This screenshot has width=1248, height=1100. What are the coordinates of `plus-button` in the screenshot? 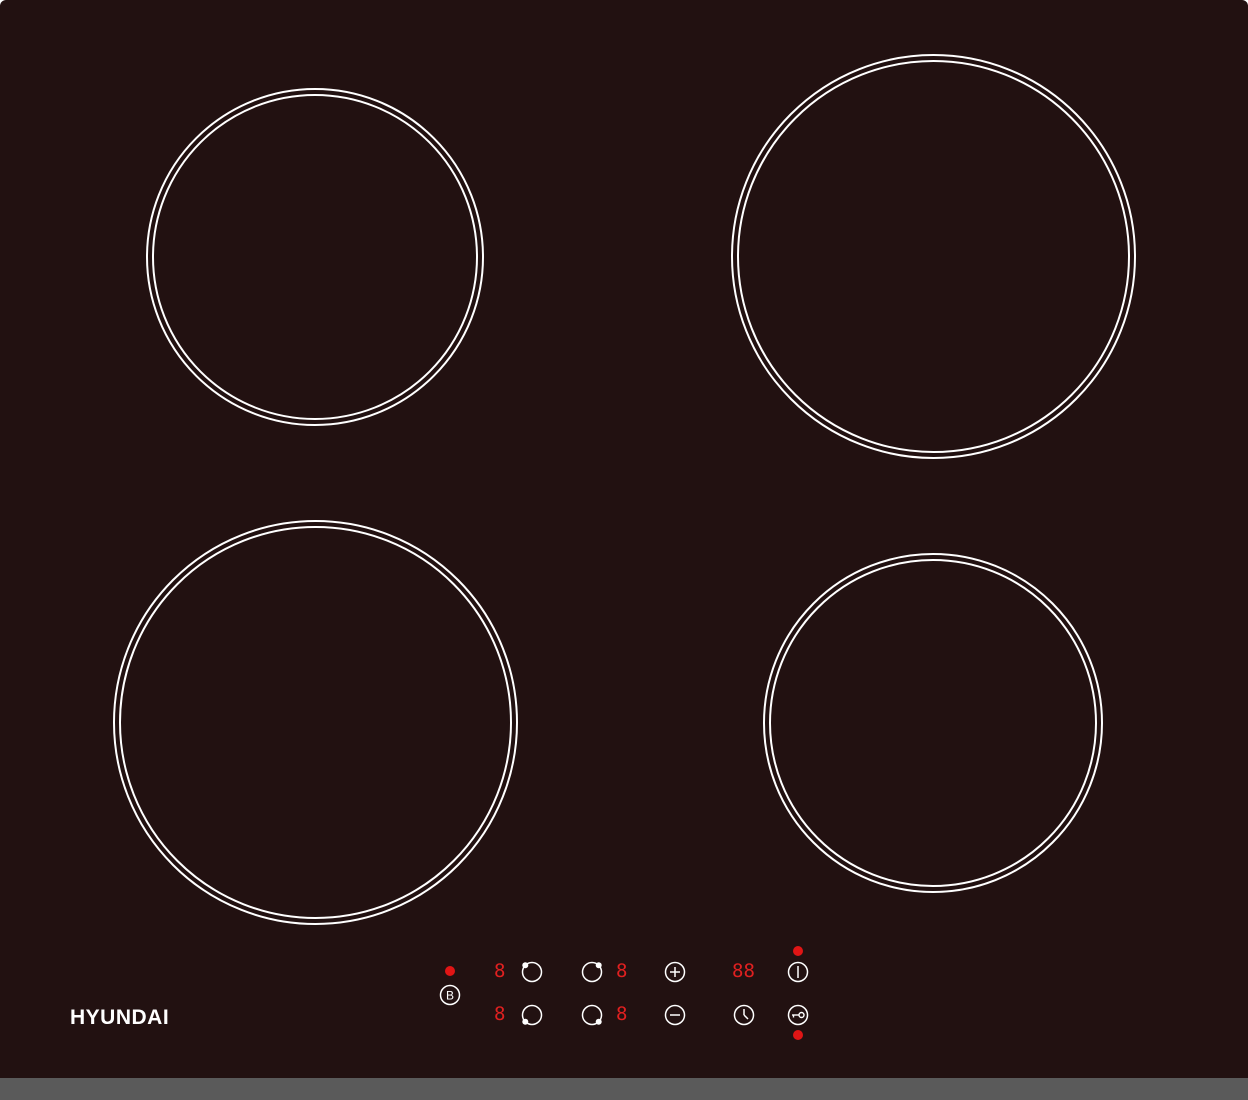 It's located at (675, 972).